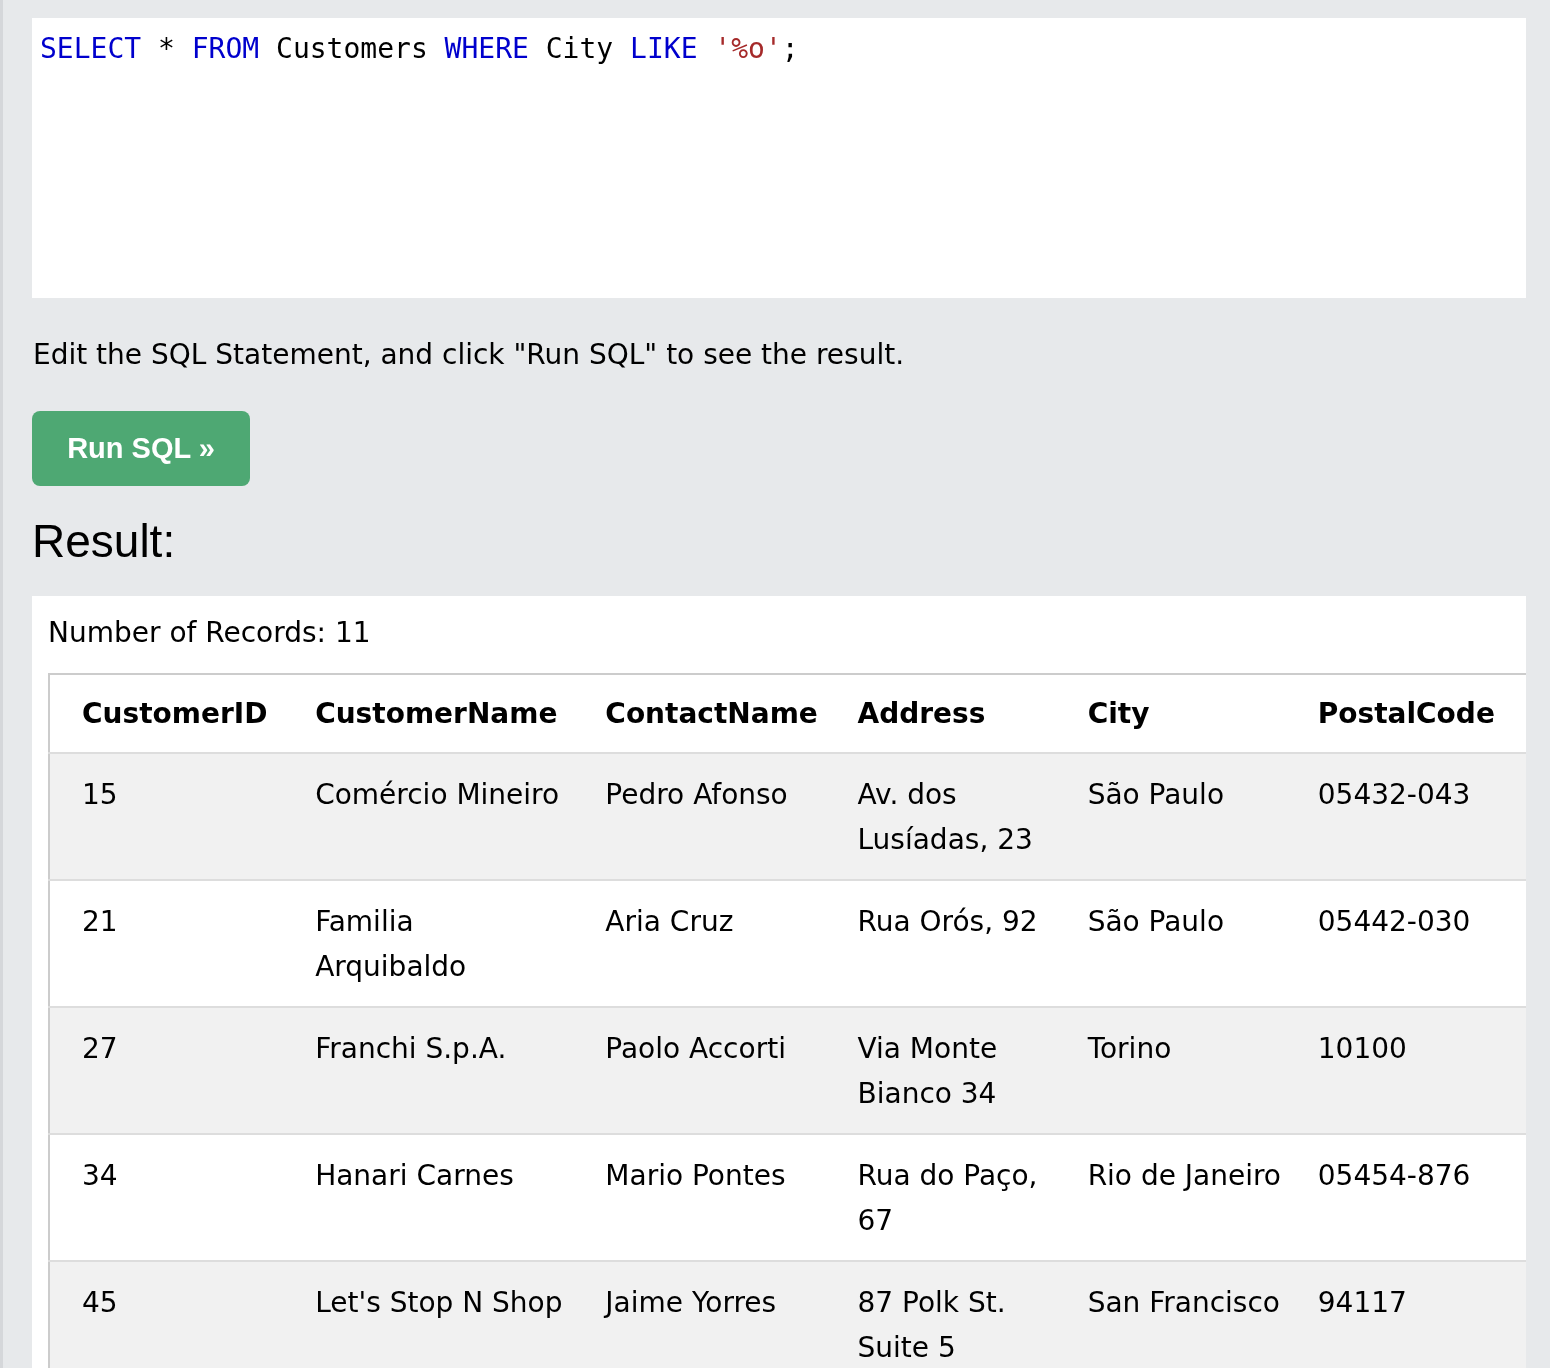 This screenshot has width=1550, height=1368. What do you see at coordinates (928, 1071) in the screenshot?
I see `table-cell-text: Via Monte Bianco 34` at bounding box center [928, 1071].